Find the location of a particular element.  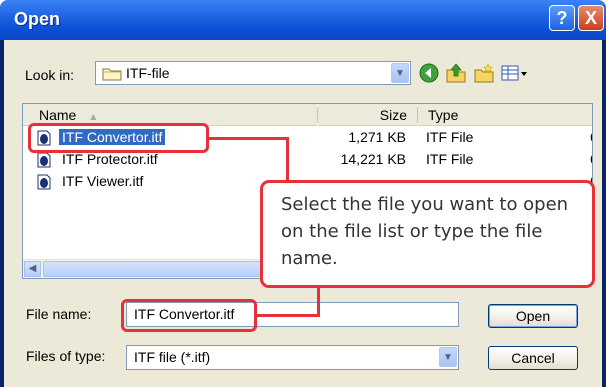

scroll-thumb is located at coordinates (158, 269).